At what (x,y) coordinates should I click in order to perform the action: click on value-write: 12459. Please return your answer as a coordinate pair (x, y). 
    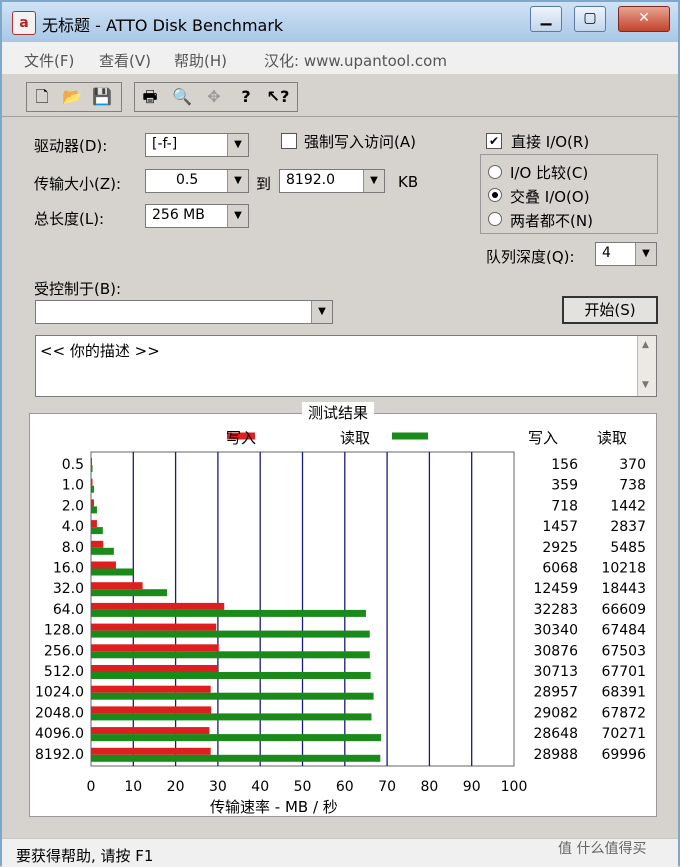
    Looking at the image, I should click on (555, 589).